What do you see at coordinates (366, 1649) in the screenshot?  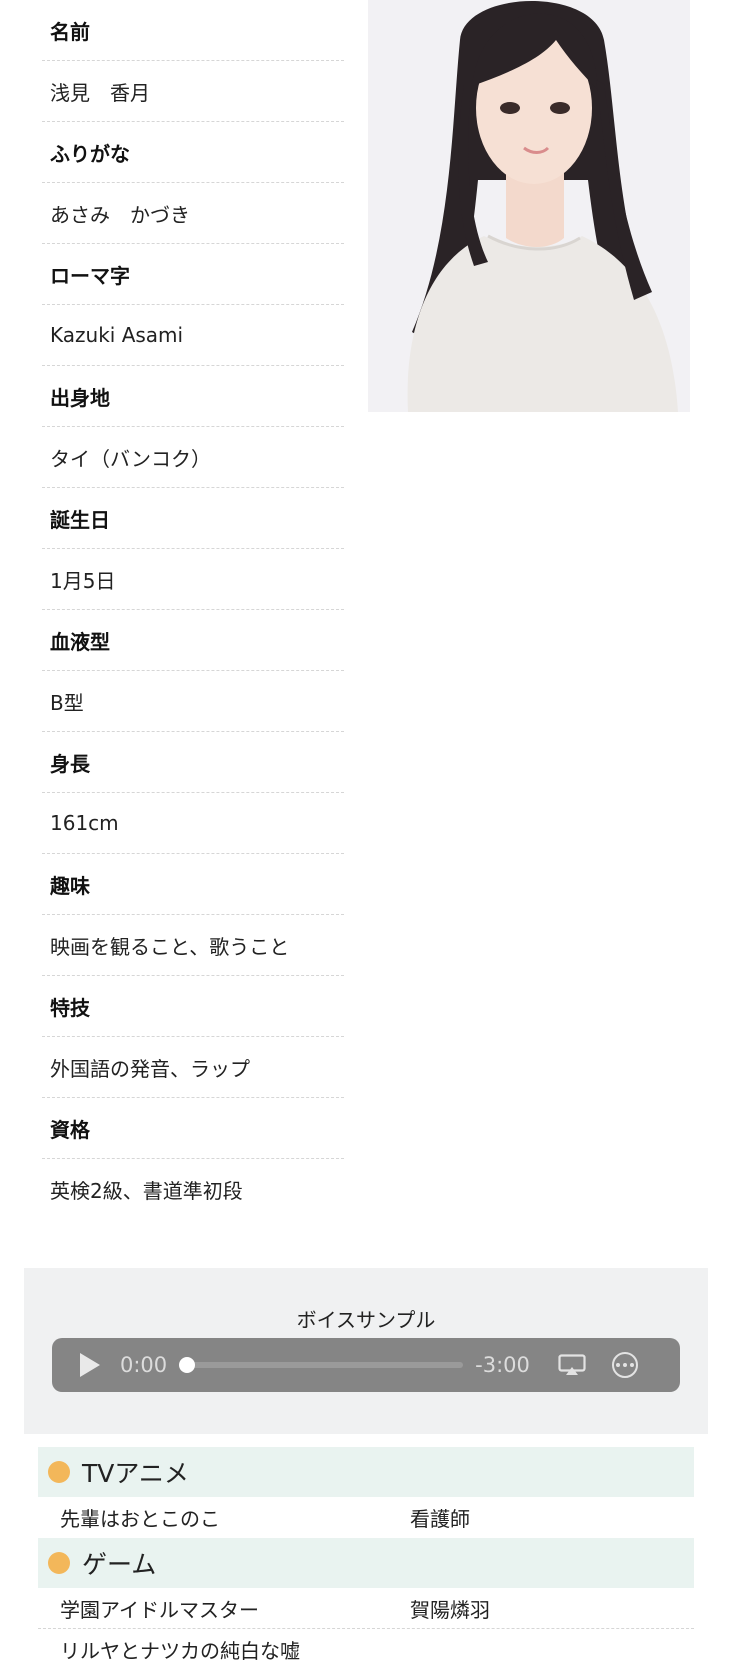 I see `work-row: リルヤとナツカの純白な嘘` at bounding box center [366, 1649].